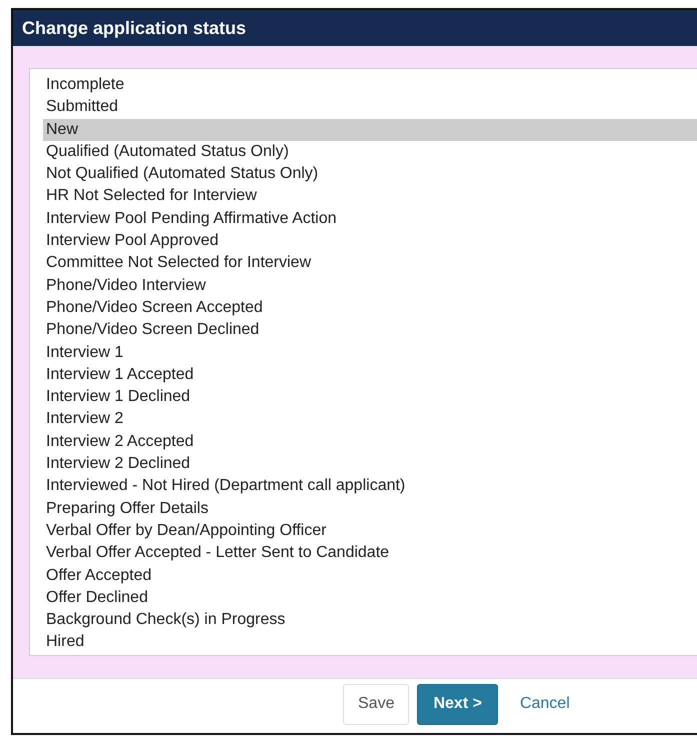  What do you see at coordinates (370, 129) in the screenshot?
I see `status-option: New` at bounding box center [370, 129].